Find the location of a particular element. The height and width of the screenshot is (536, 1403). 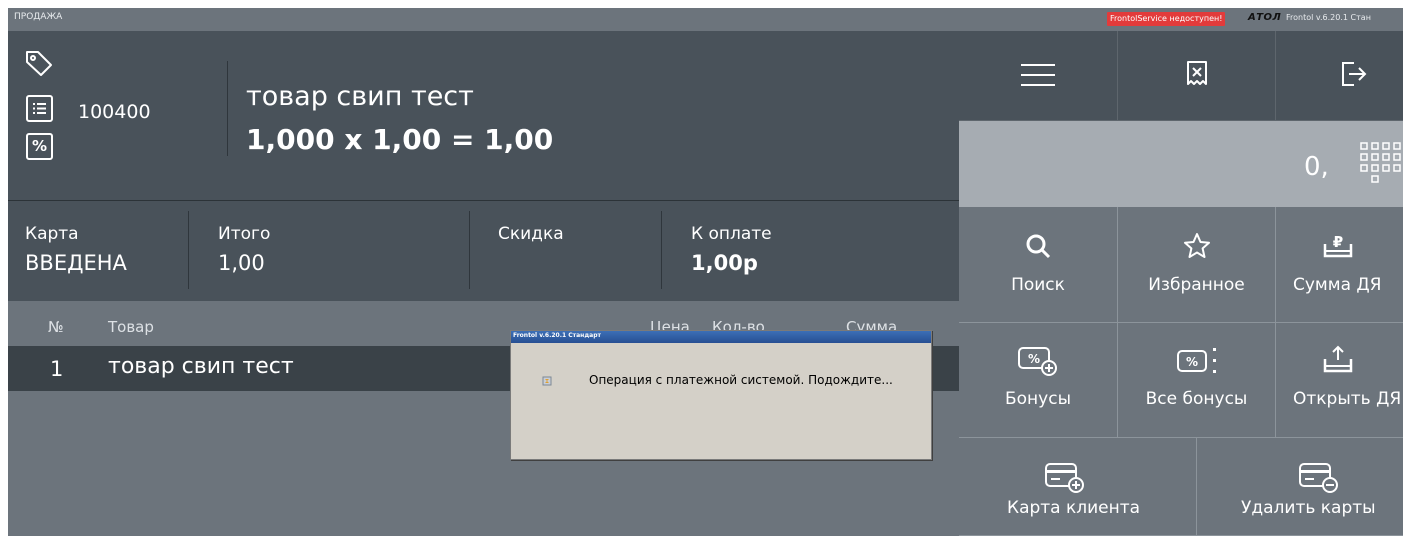

star-icon is located at coordinates (1196, 245).